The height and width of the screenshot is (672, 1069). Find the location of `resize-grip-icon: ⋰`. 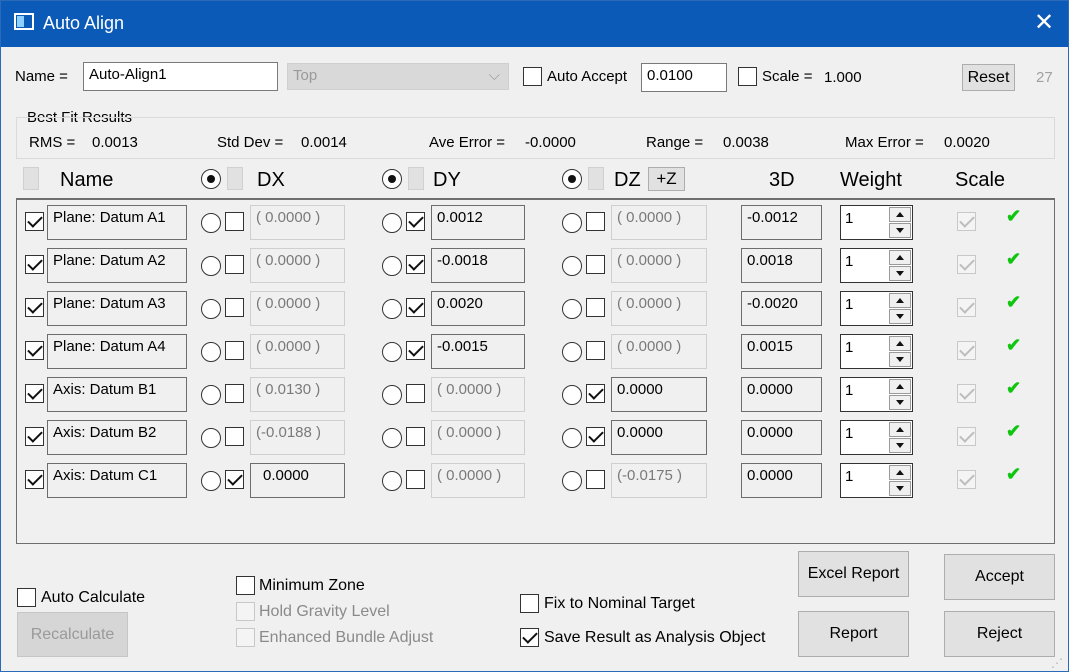

resize-grip-icon: ⋰ is located at coordinates (1058, 663).